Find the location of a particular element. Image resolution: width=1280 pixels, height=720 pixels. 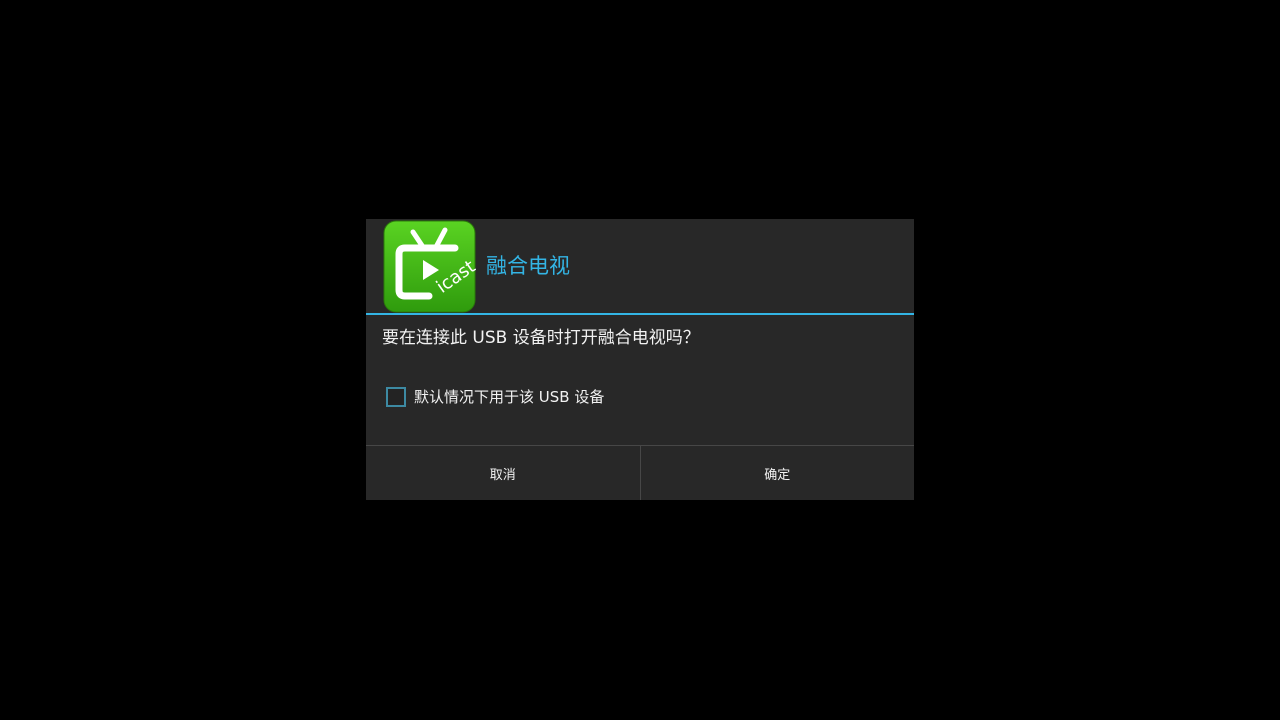

default-usb-checkbox is located at coordinates (396, 397).